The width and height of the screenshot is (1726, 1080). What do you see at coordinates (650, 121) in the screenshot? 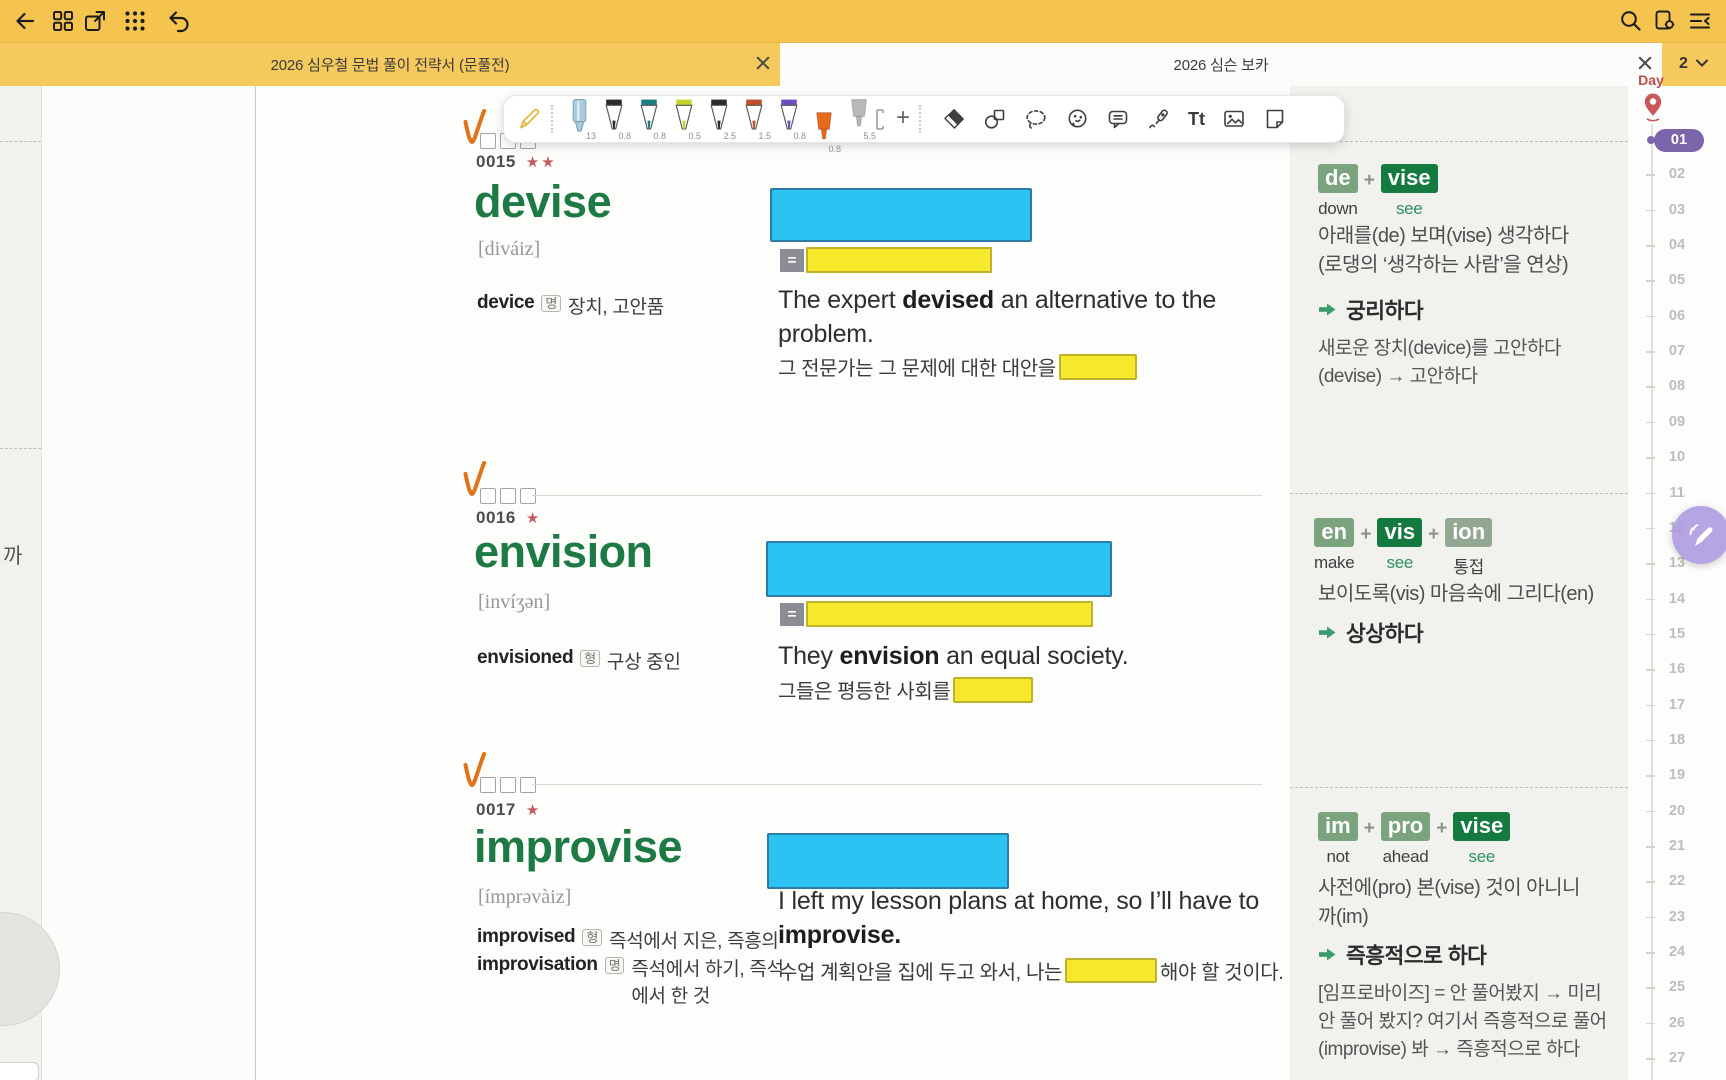
I see `pen-tool-3: 0.8` at bounding box center [650, 121].